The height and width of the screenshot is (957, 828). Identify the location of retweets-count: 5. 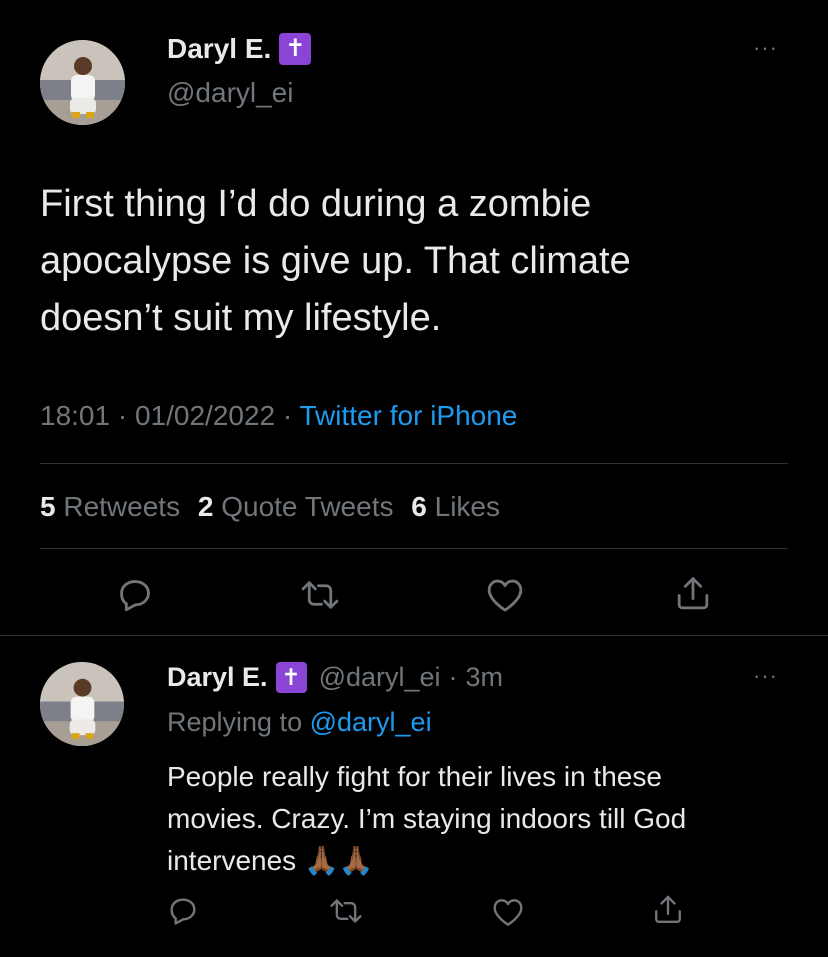
(48, 506).